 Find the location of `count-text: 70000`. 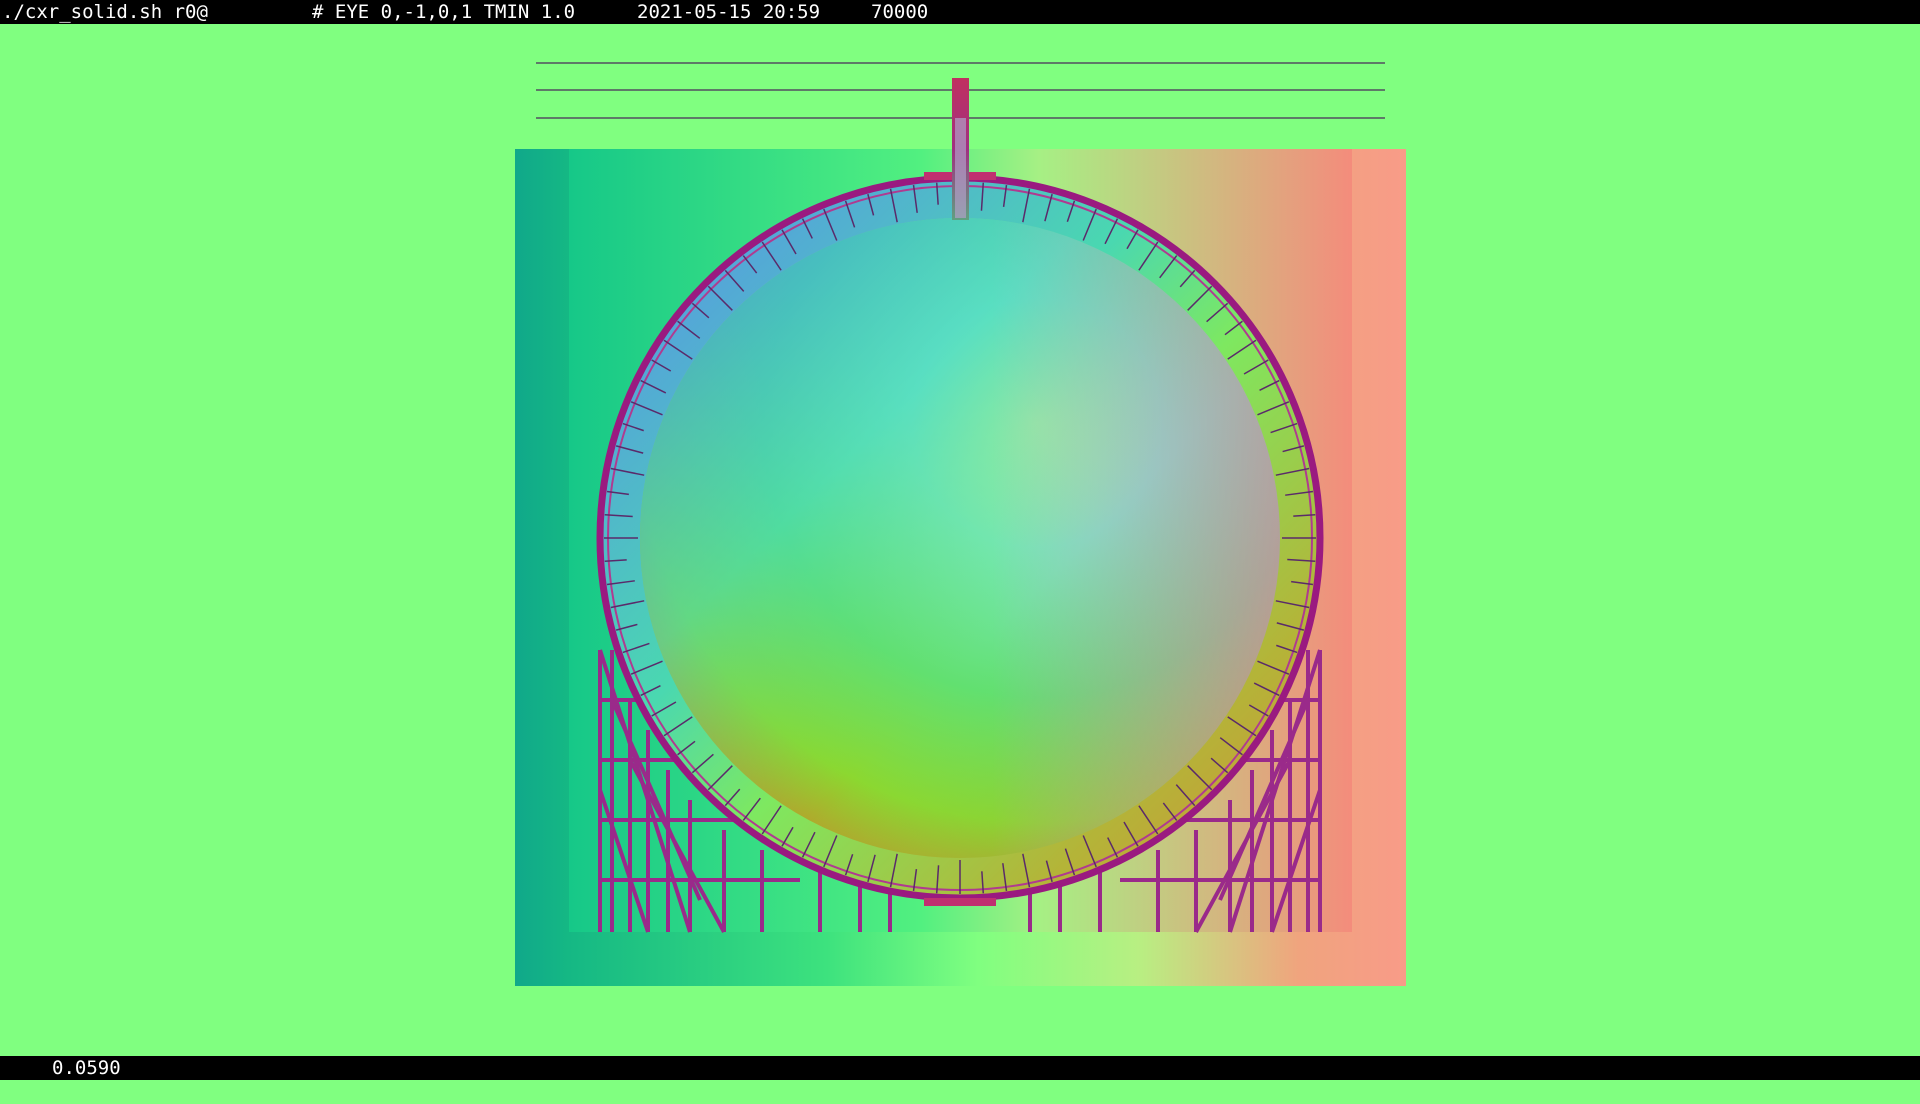

count-text: 70000 is located at coordinates (900, 12).